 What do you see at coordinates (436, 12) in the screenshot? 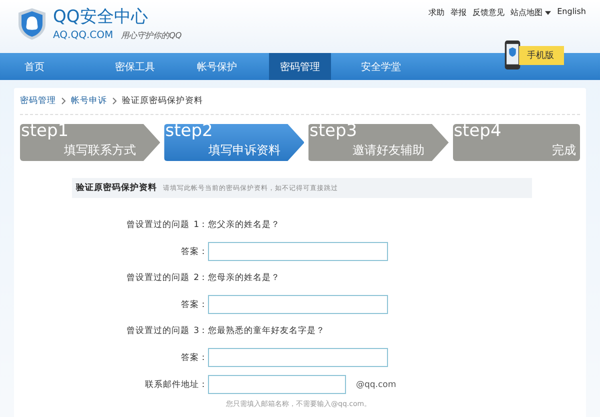
I see `header-link: 求助` at bounding box center [436, 12].